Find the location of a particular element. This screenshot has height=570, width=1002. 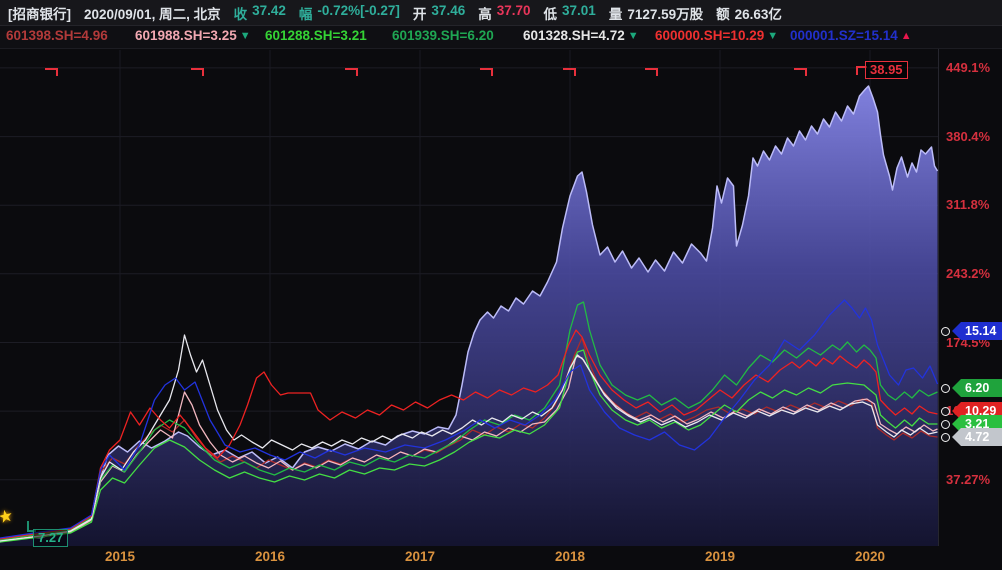

quote-field: 高 37.70 is located at coordinates (504, 13).